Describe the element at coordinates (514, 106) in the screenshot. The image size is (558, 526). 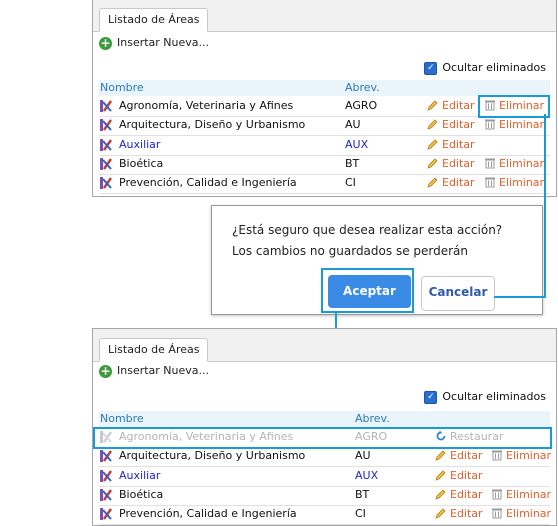
I see `delete-highlight-box` at that location.